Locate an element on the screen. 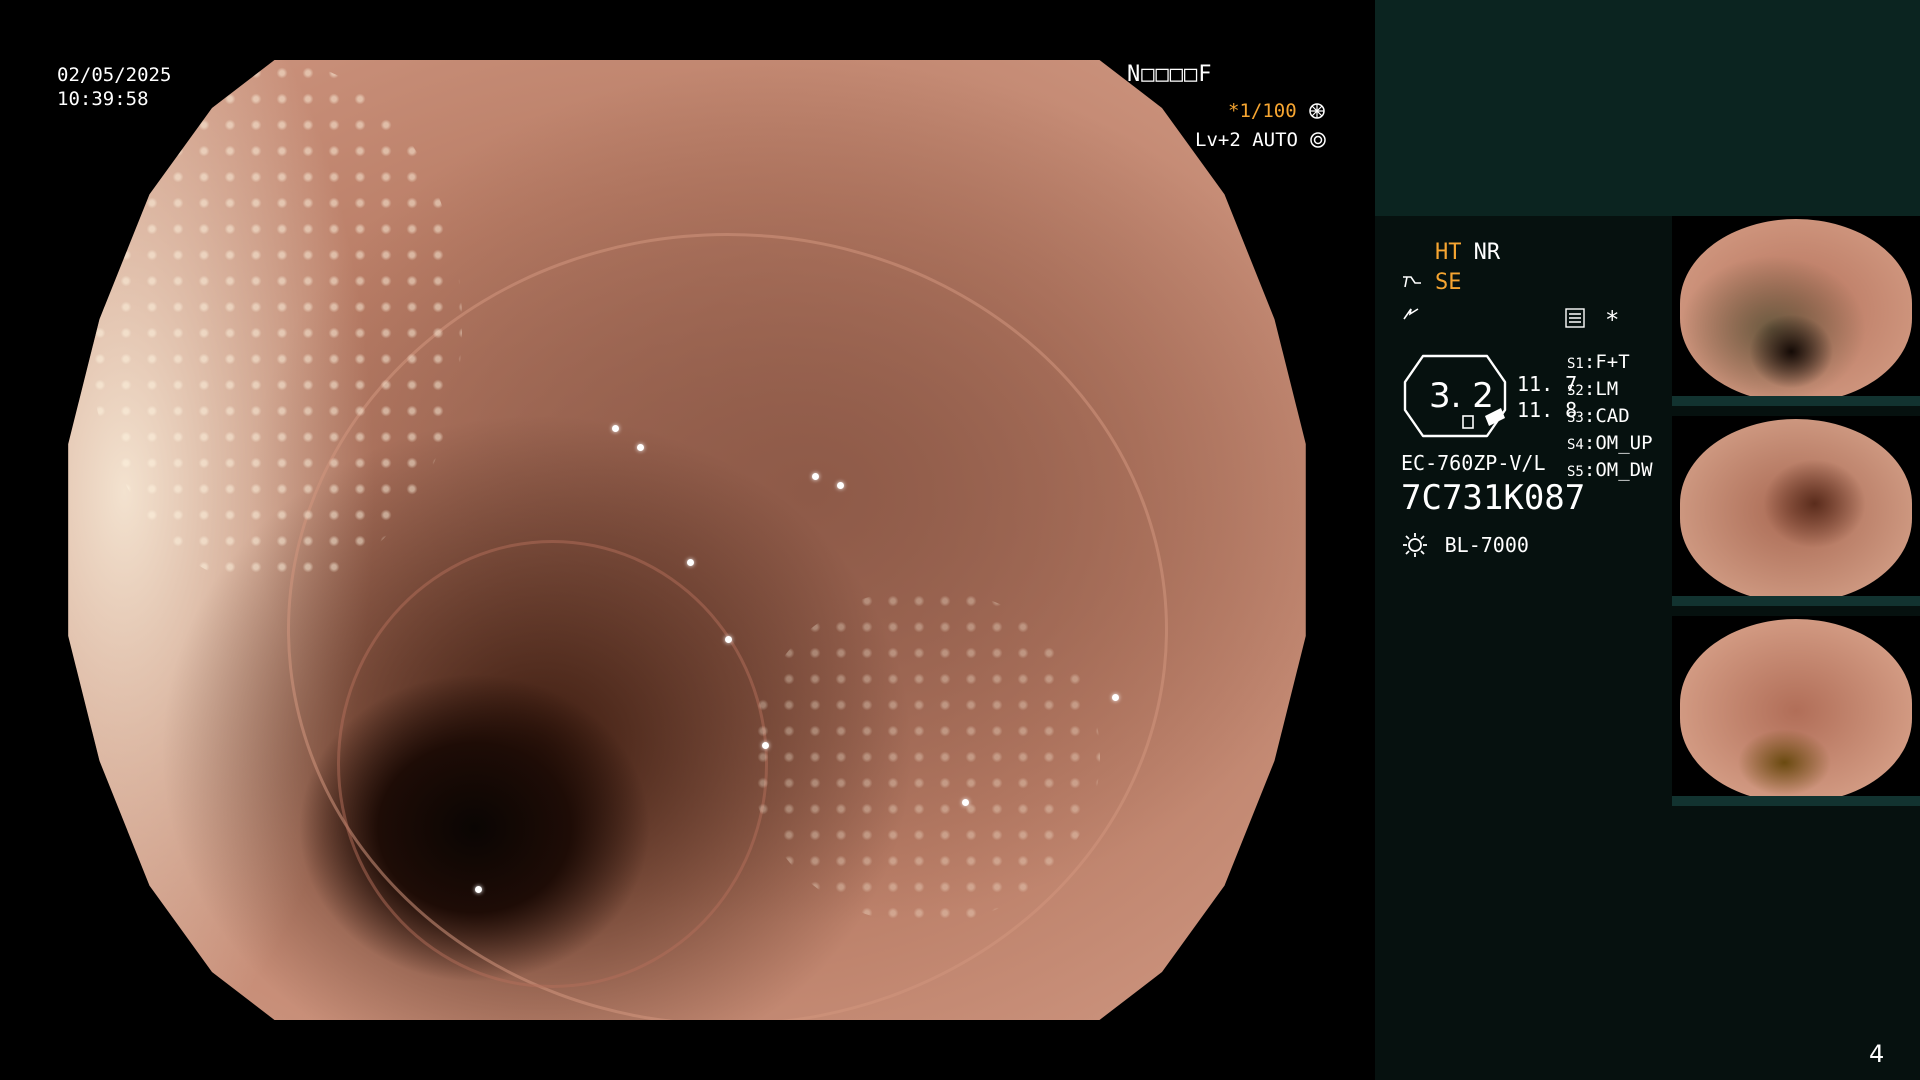  scope-serial: 7C731K087 is located at coordinates (1493, 498).